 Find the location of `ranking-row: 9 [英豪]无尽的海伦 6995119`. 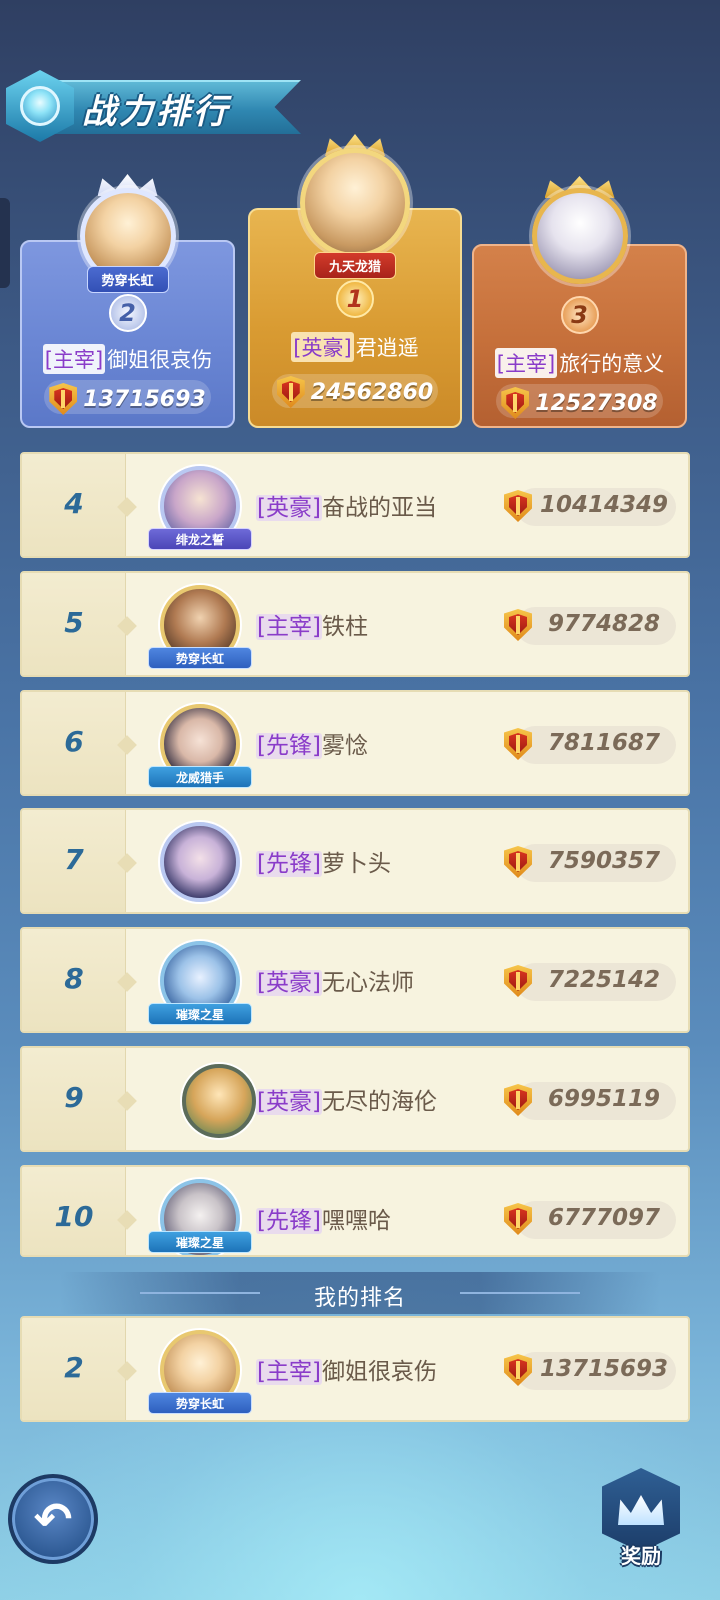

ranking-row: 9 [英豪]无尽的海伦 6995119 is located at coordinates (355, 1099).